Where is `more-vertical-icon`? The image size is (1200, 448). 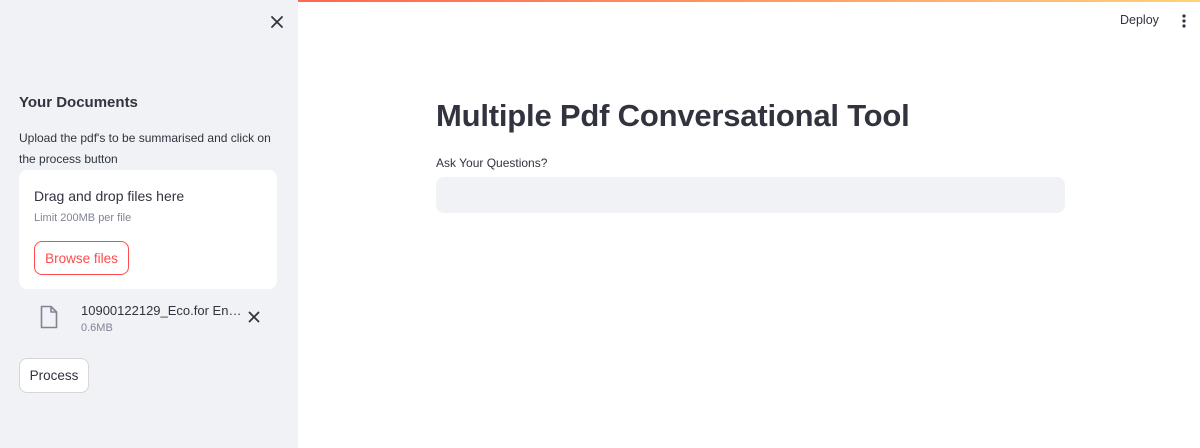 more-vertical-icon is located at coordinates (1184, 21).